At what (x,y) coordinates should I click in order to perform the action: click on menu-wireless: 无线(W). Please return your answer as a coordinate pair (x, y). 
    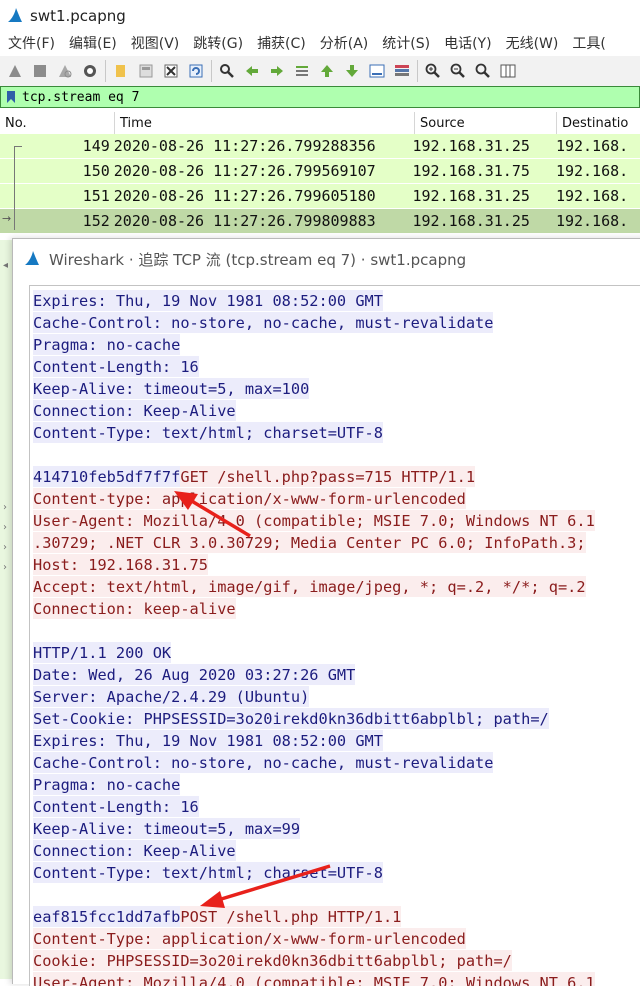
    Looking at the image, I should click on (532, 43).